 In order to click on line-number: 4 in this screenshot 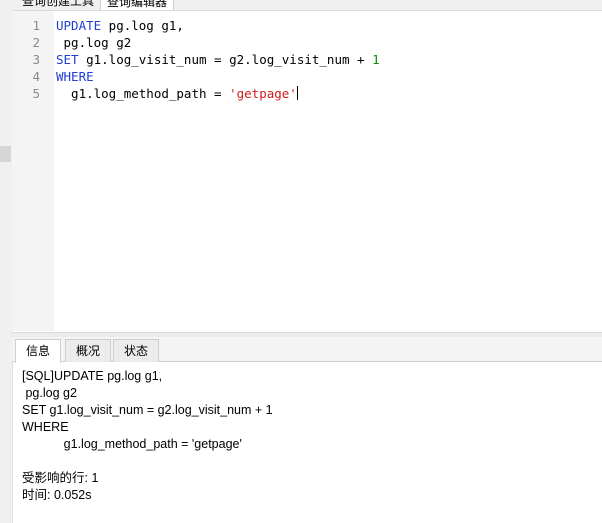, I will do `click(36, 76)`.